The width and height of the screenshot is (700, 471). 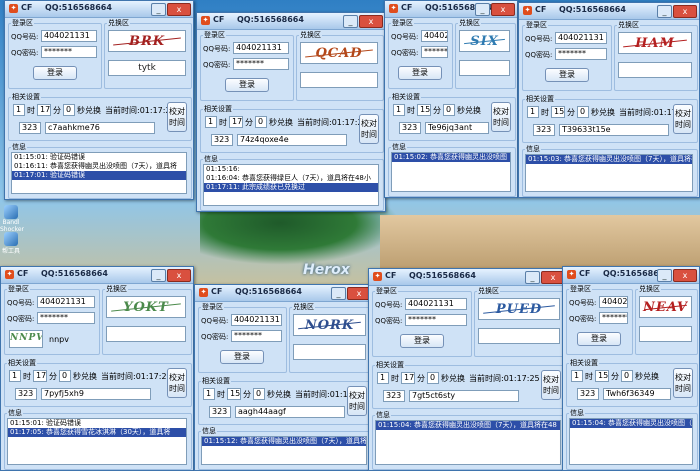 I want to click on code-field: 7gt5ct6sty, so click(x=464, y=396).